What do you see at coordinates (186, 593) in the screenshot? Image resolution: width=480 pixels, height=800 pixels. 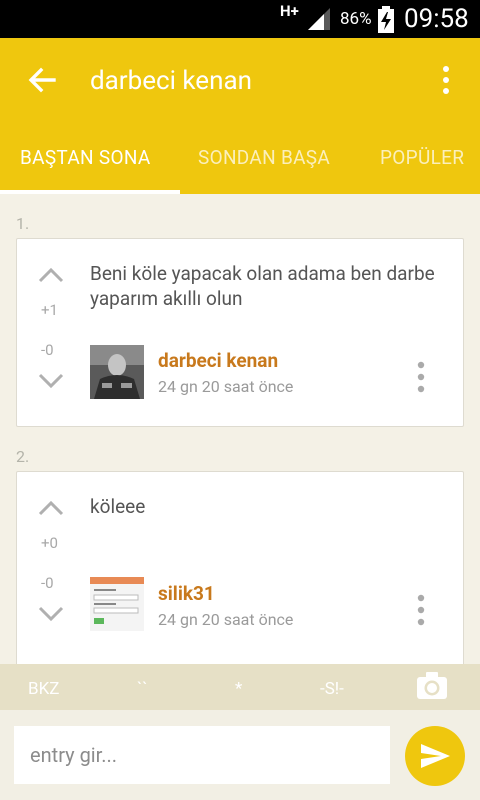 I see `author-name: silik31` at bounding box center [186, 593].